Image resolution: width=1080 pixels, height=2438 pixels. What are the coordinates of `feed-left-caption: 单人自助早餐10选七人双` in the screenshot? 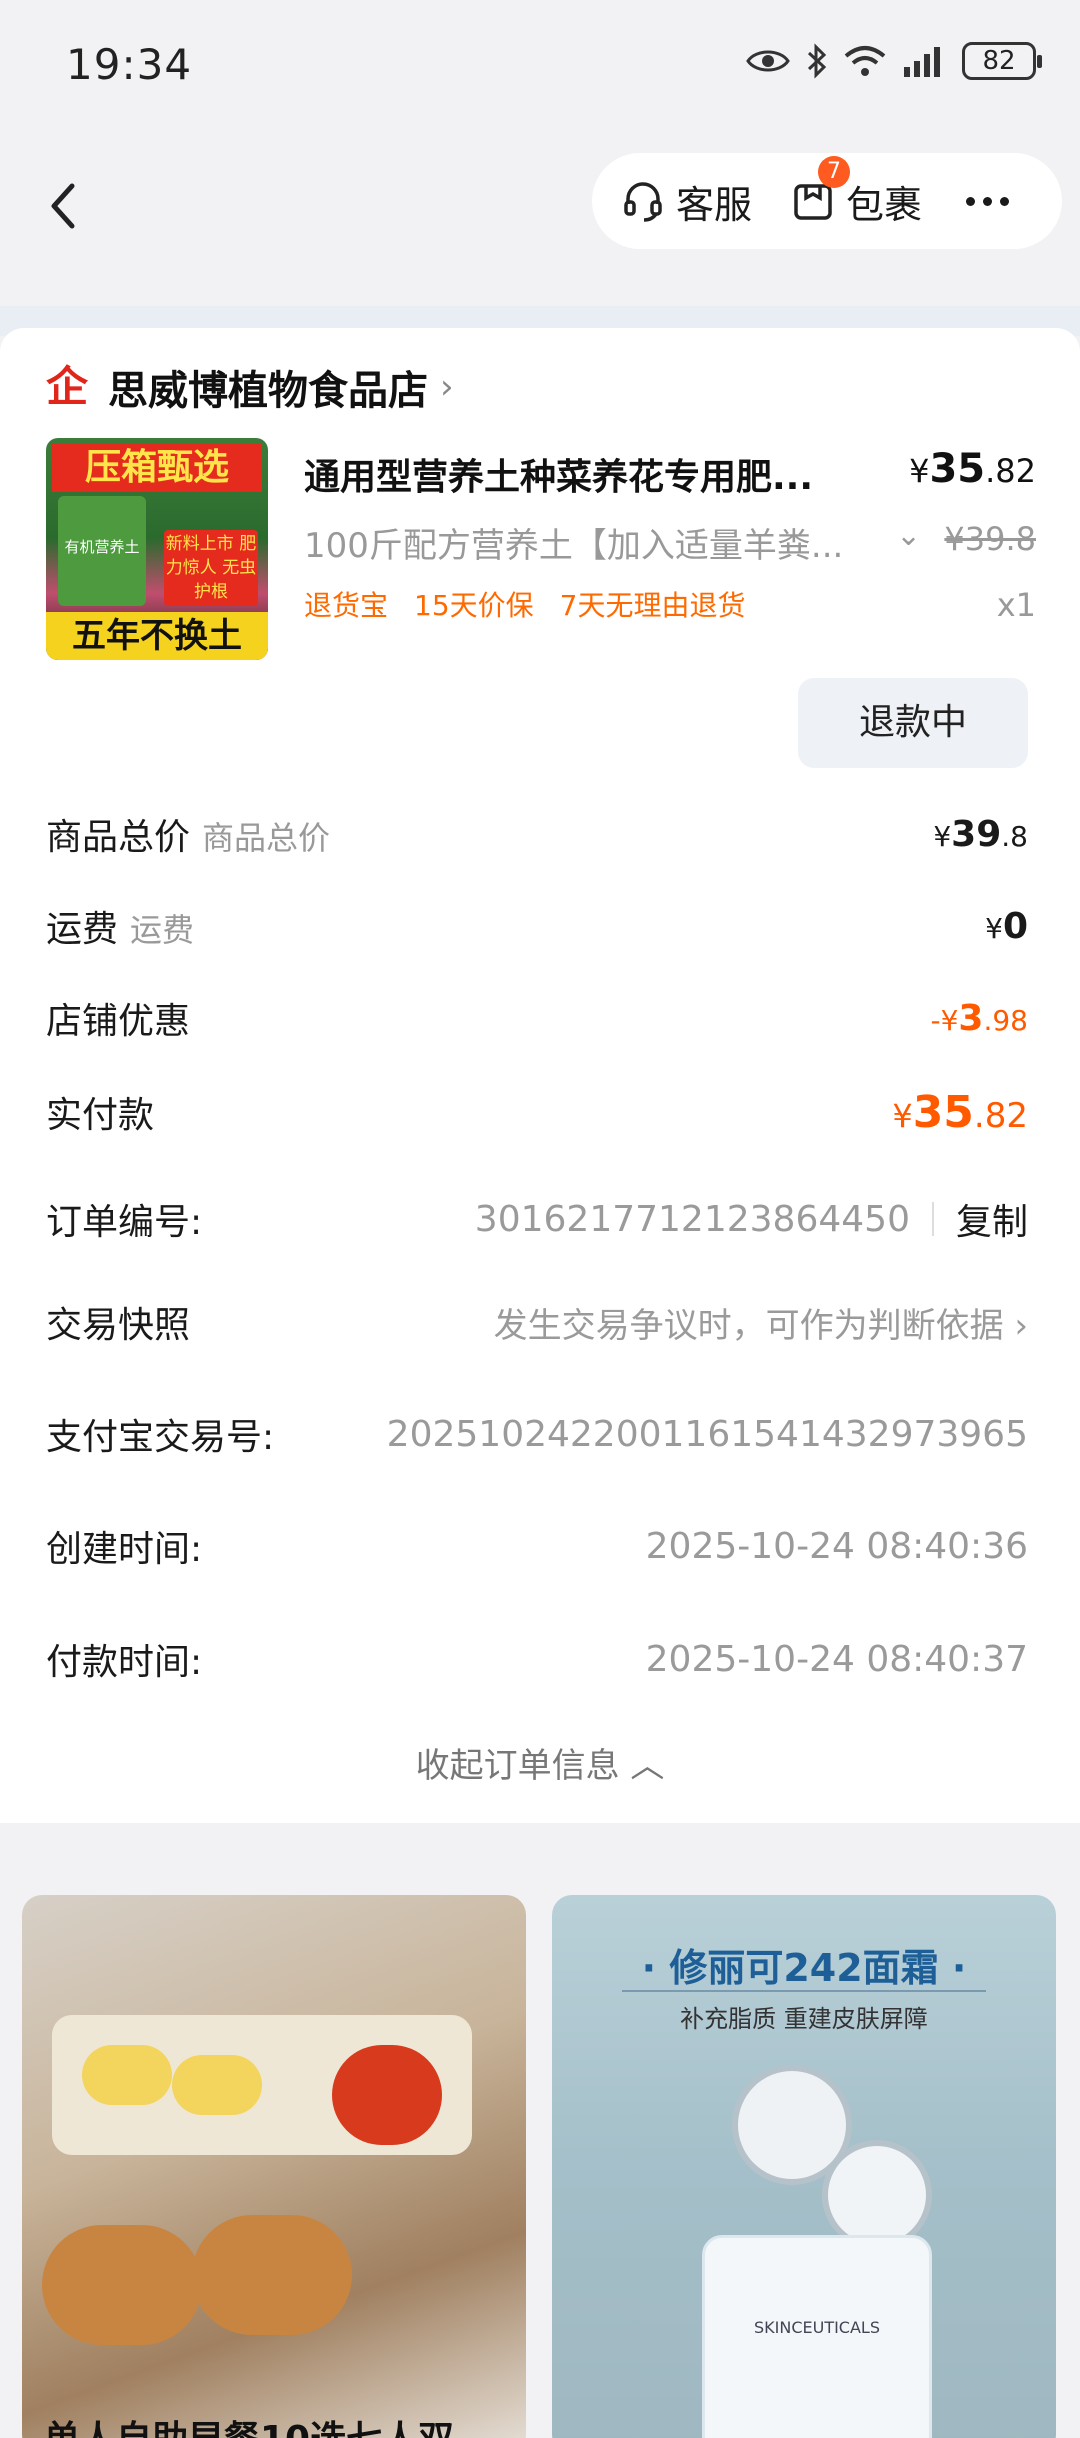 It's located at (249, 2424).